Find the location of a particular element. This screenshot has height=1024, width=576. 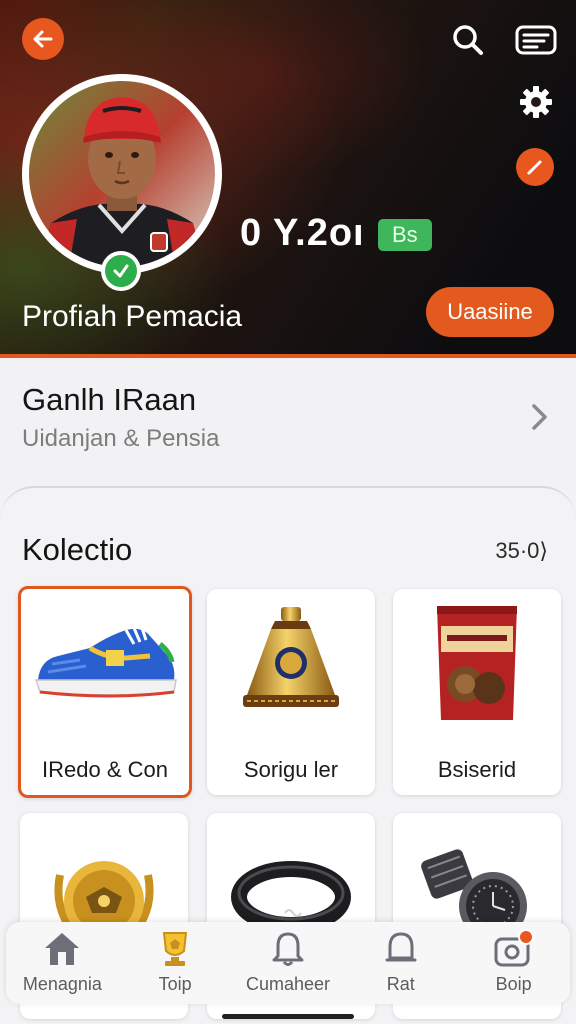

collection-card-label: Bsiserid is located at coordinates (477, 769).